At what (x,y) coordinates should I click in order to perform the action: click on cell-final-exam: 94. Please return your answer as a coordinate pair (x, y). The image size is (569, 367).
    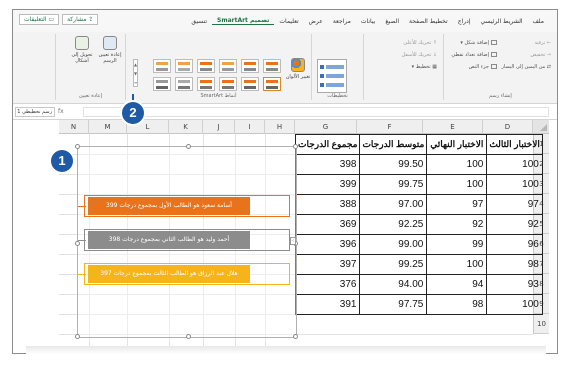
    Looking at the image, I should click on (457, 284).